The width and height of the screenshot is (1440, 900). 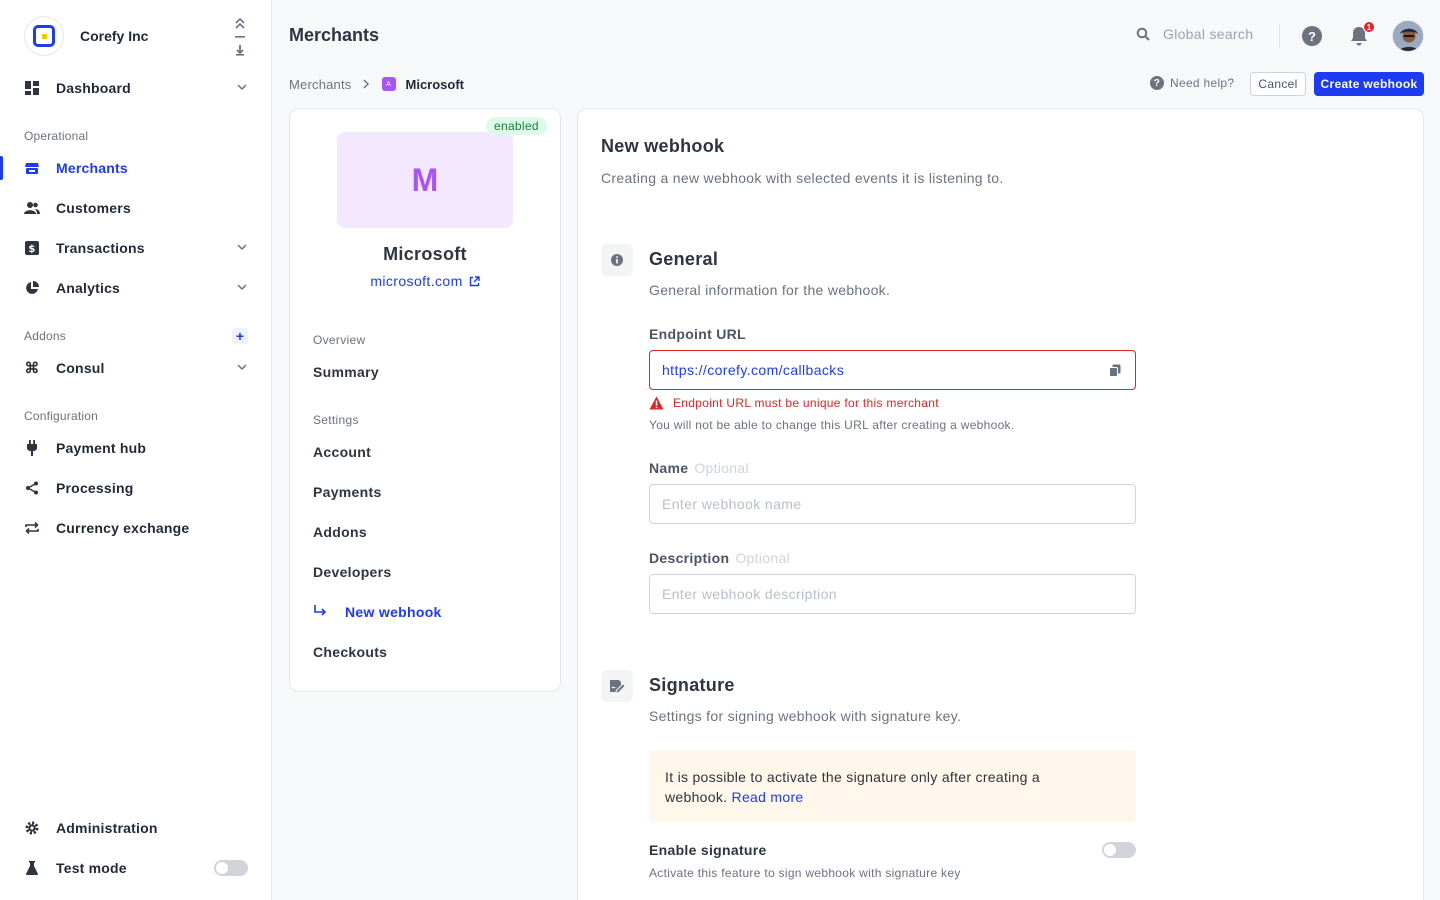 I want to click on add-addon-button: +, so click(x=240, y=336).